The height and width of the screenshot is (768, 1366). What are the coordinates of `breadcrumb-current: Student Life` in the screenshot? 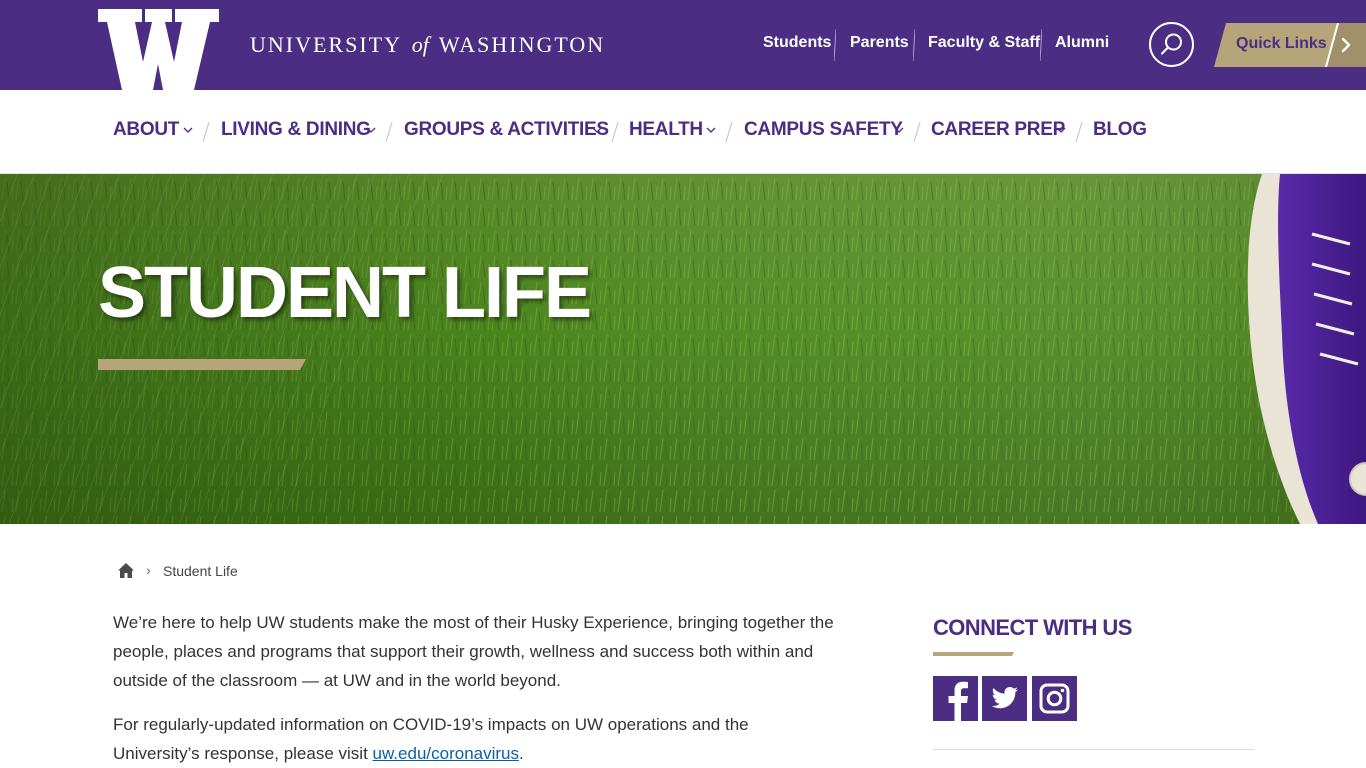 It's located at (200, 571).